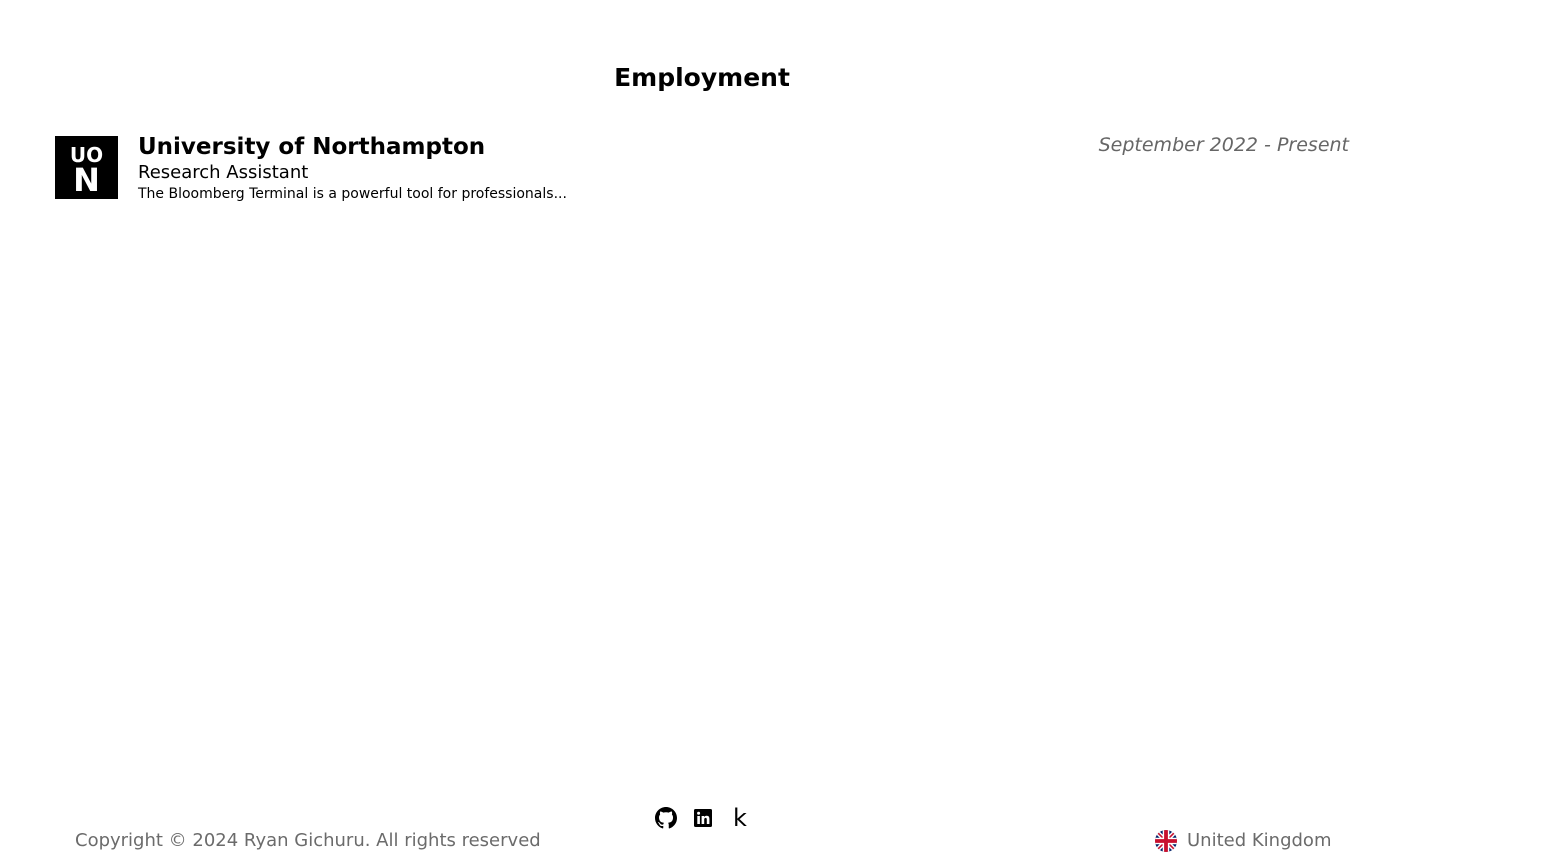  I want to click on github-link, so click(666, 818).